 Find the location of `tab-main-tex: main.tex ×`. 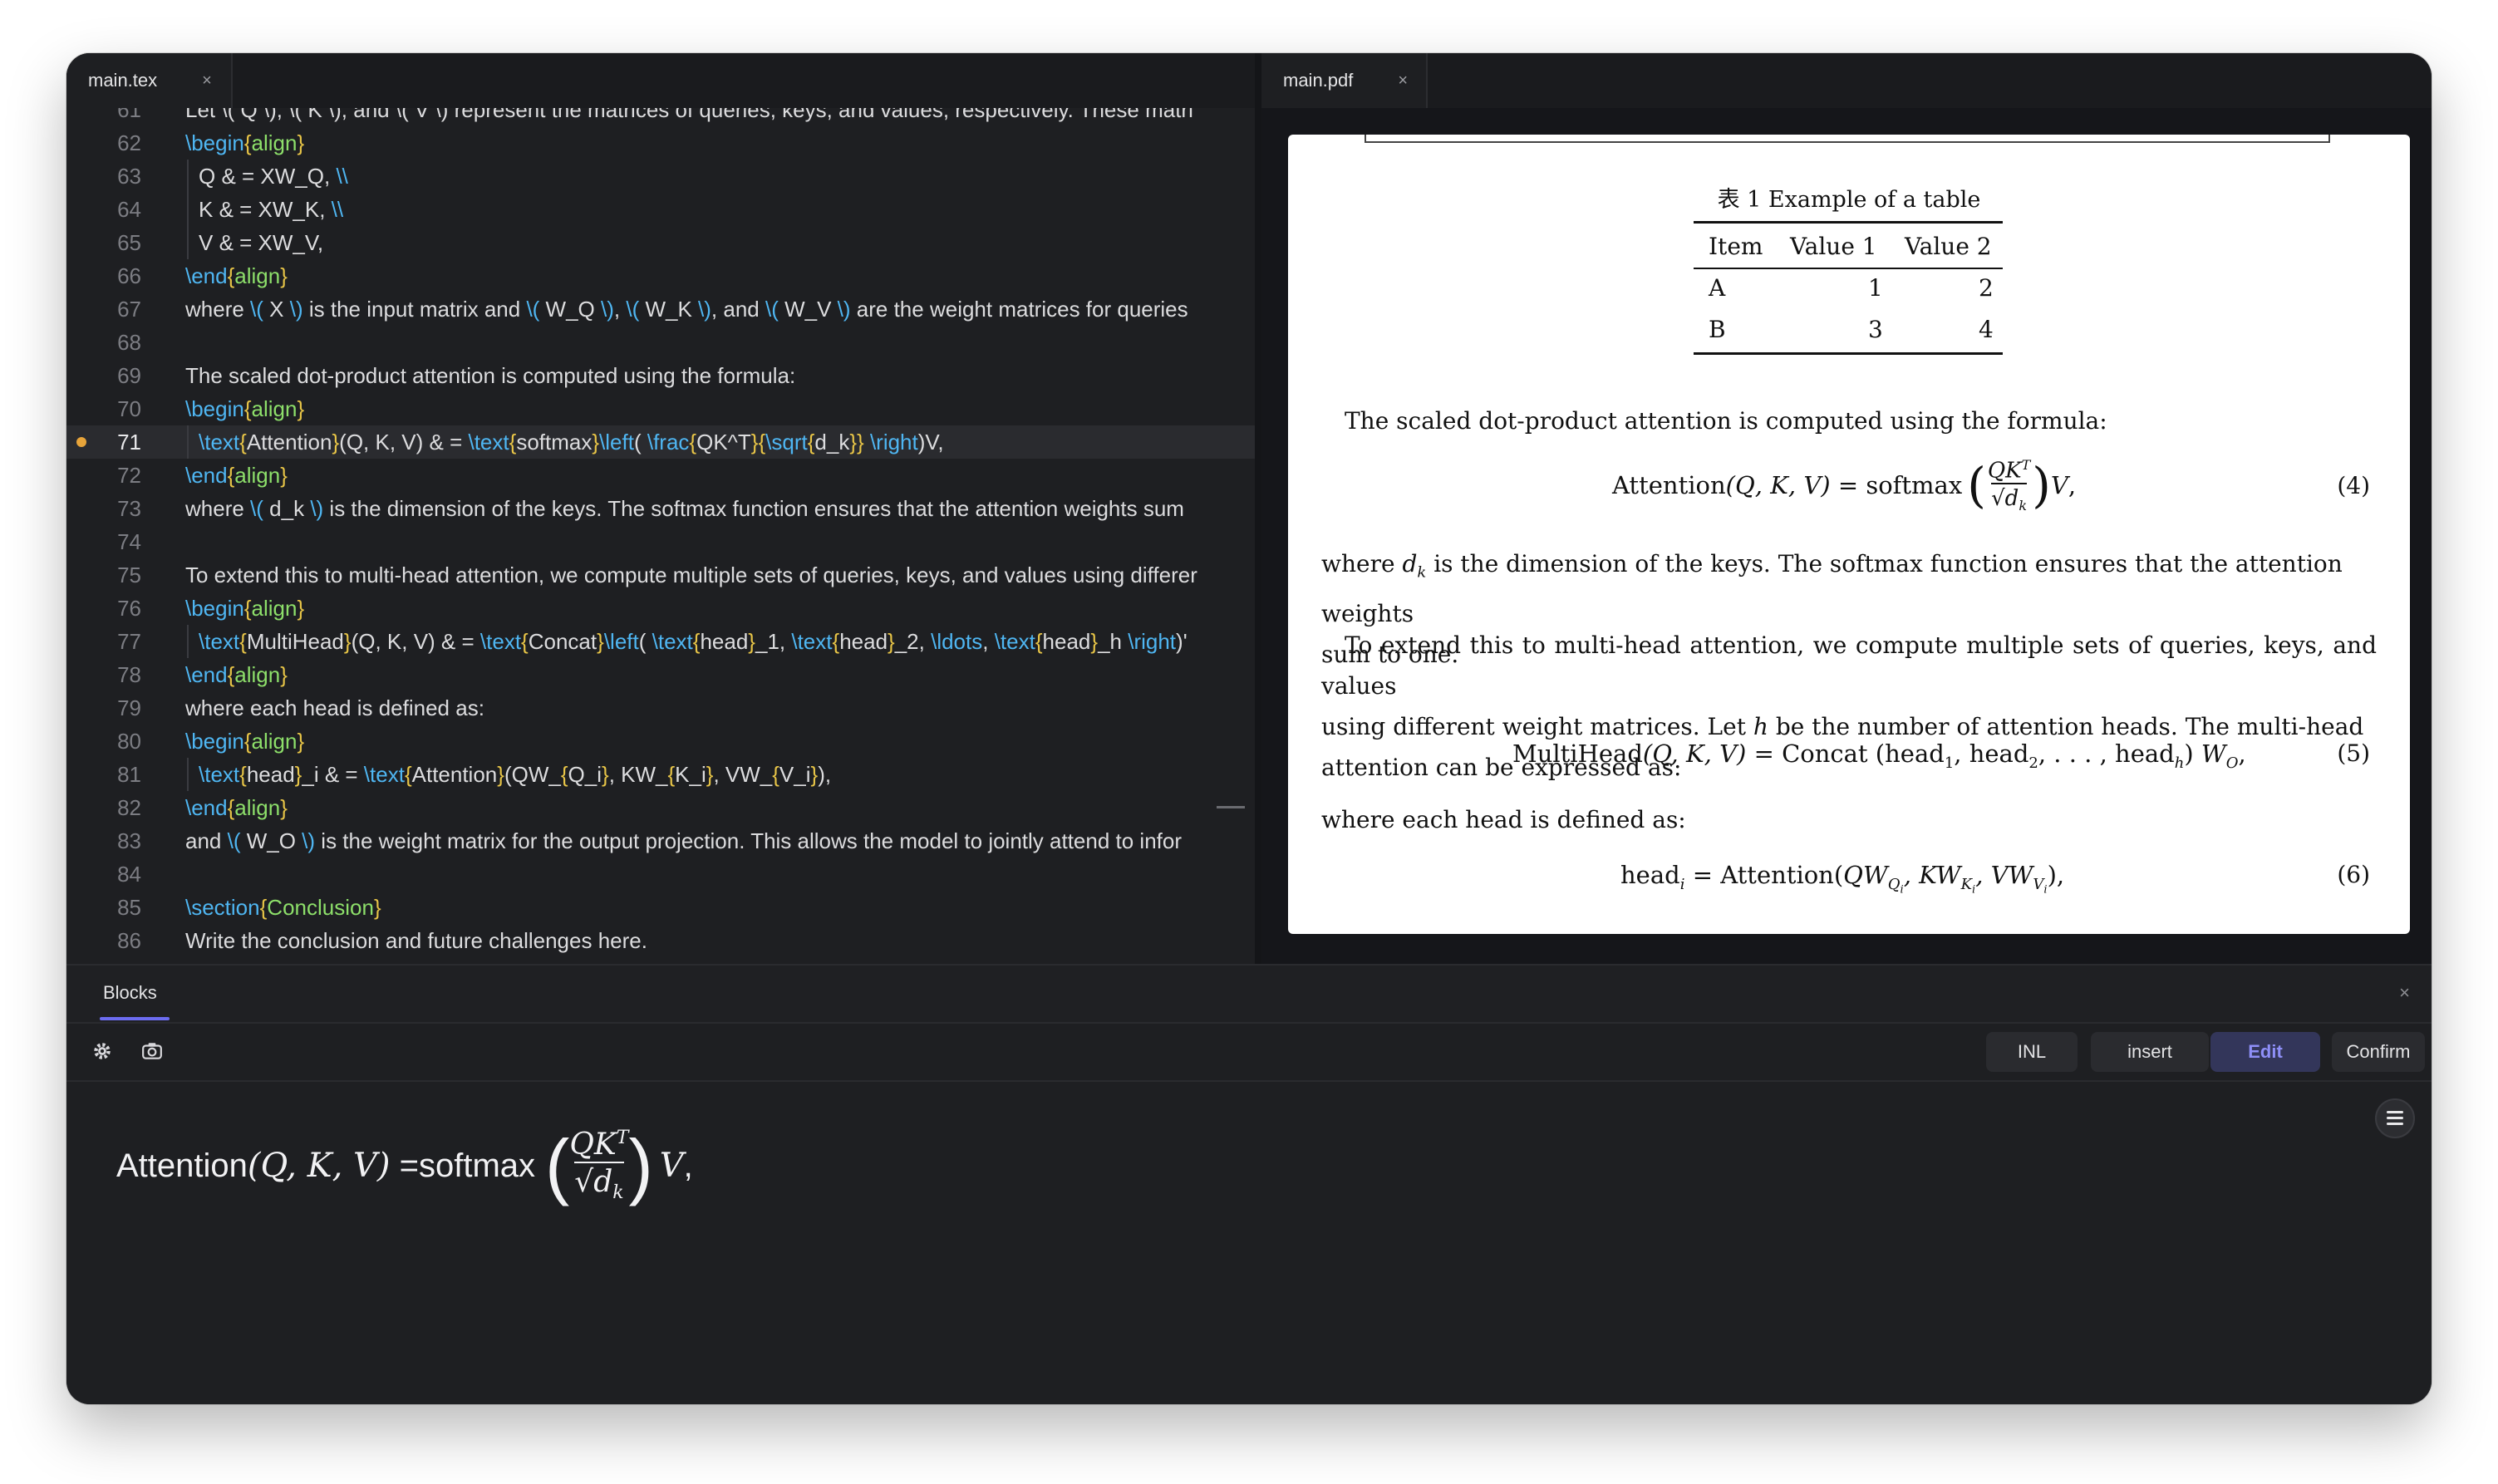

tab-main-tex: main.tex × is located at coordinates (149, 80).